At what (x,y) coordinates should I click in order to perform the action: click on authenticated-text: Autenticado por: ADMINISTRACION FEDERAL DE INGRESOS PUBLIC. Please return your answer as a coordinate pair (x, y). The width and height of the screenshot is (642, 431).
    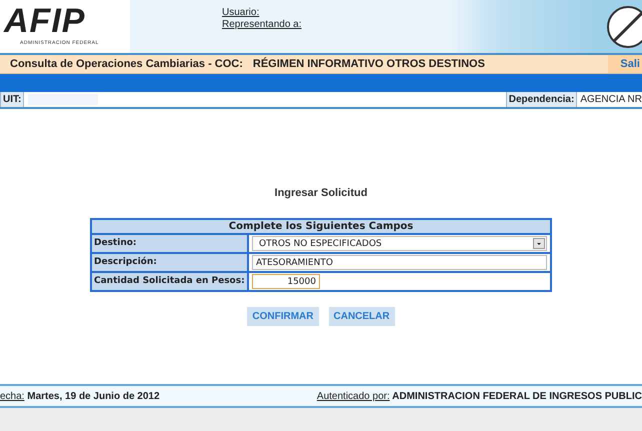
    Looking at the image, I should click on (479, 396).